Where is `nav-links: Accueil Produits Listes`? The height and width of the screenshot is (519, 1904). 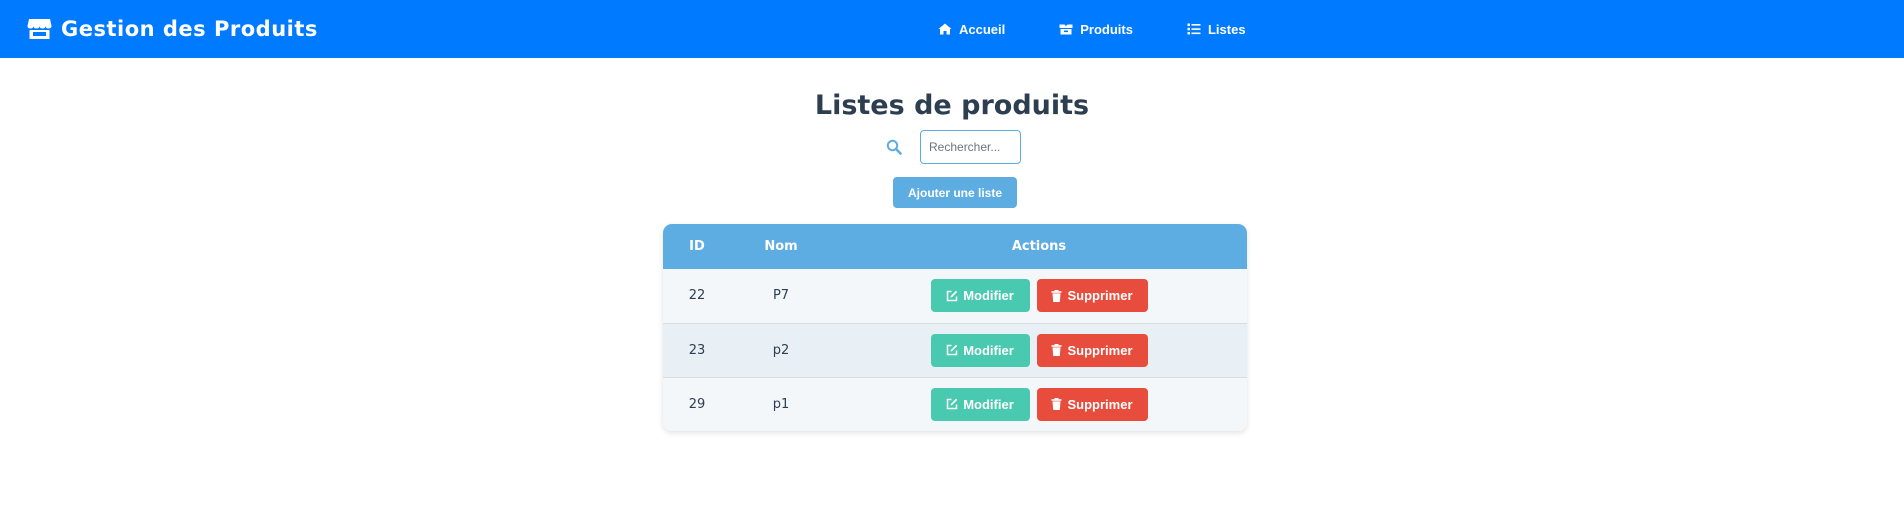
nav-links: Accueil Produits Listes is located at coordinates (1119, 29).